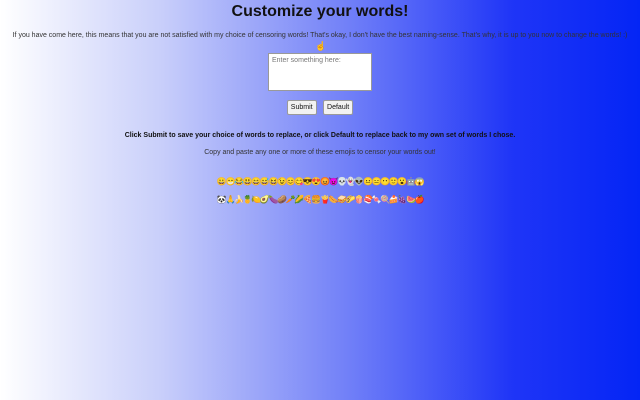  Describe the element at coordinates (393, 199) in the screenshot. I see `emoji-glyph: 🍰` at that location.